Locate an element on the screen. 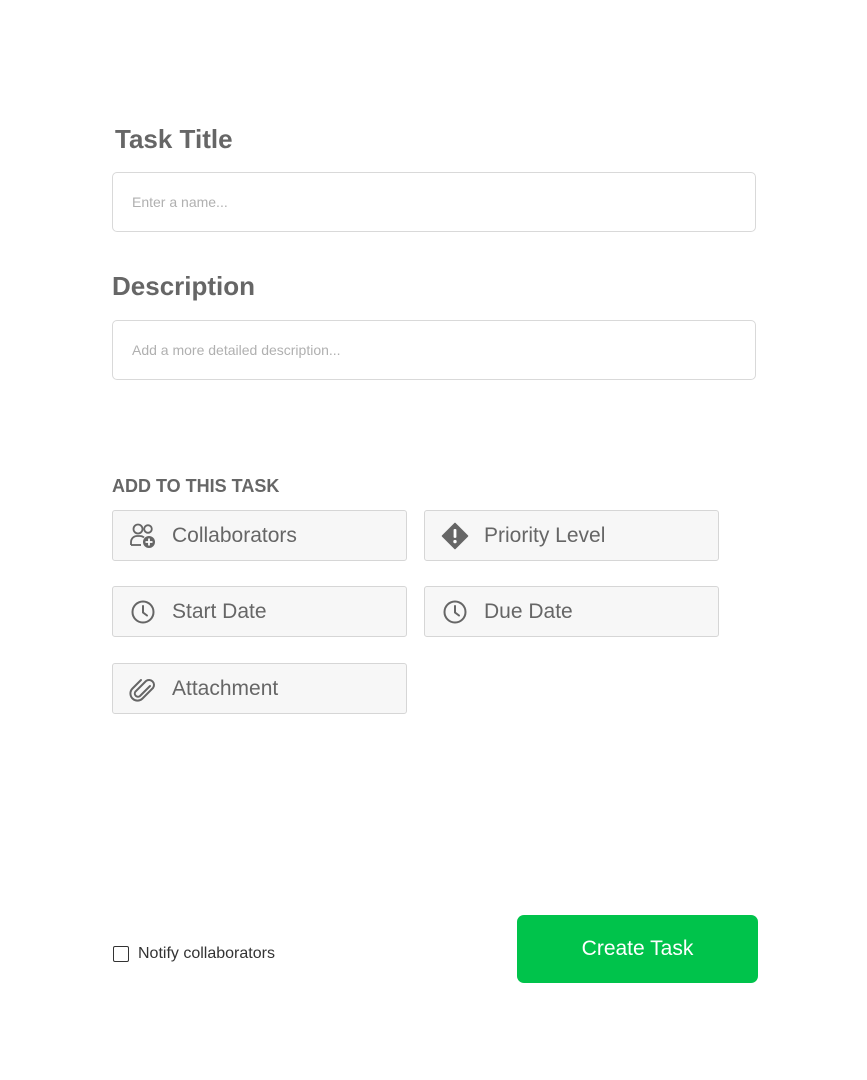 This screenshot has height=1080, width=867. description-input is located at coordinates (434, 350).